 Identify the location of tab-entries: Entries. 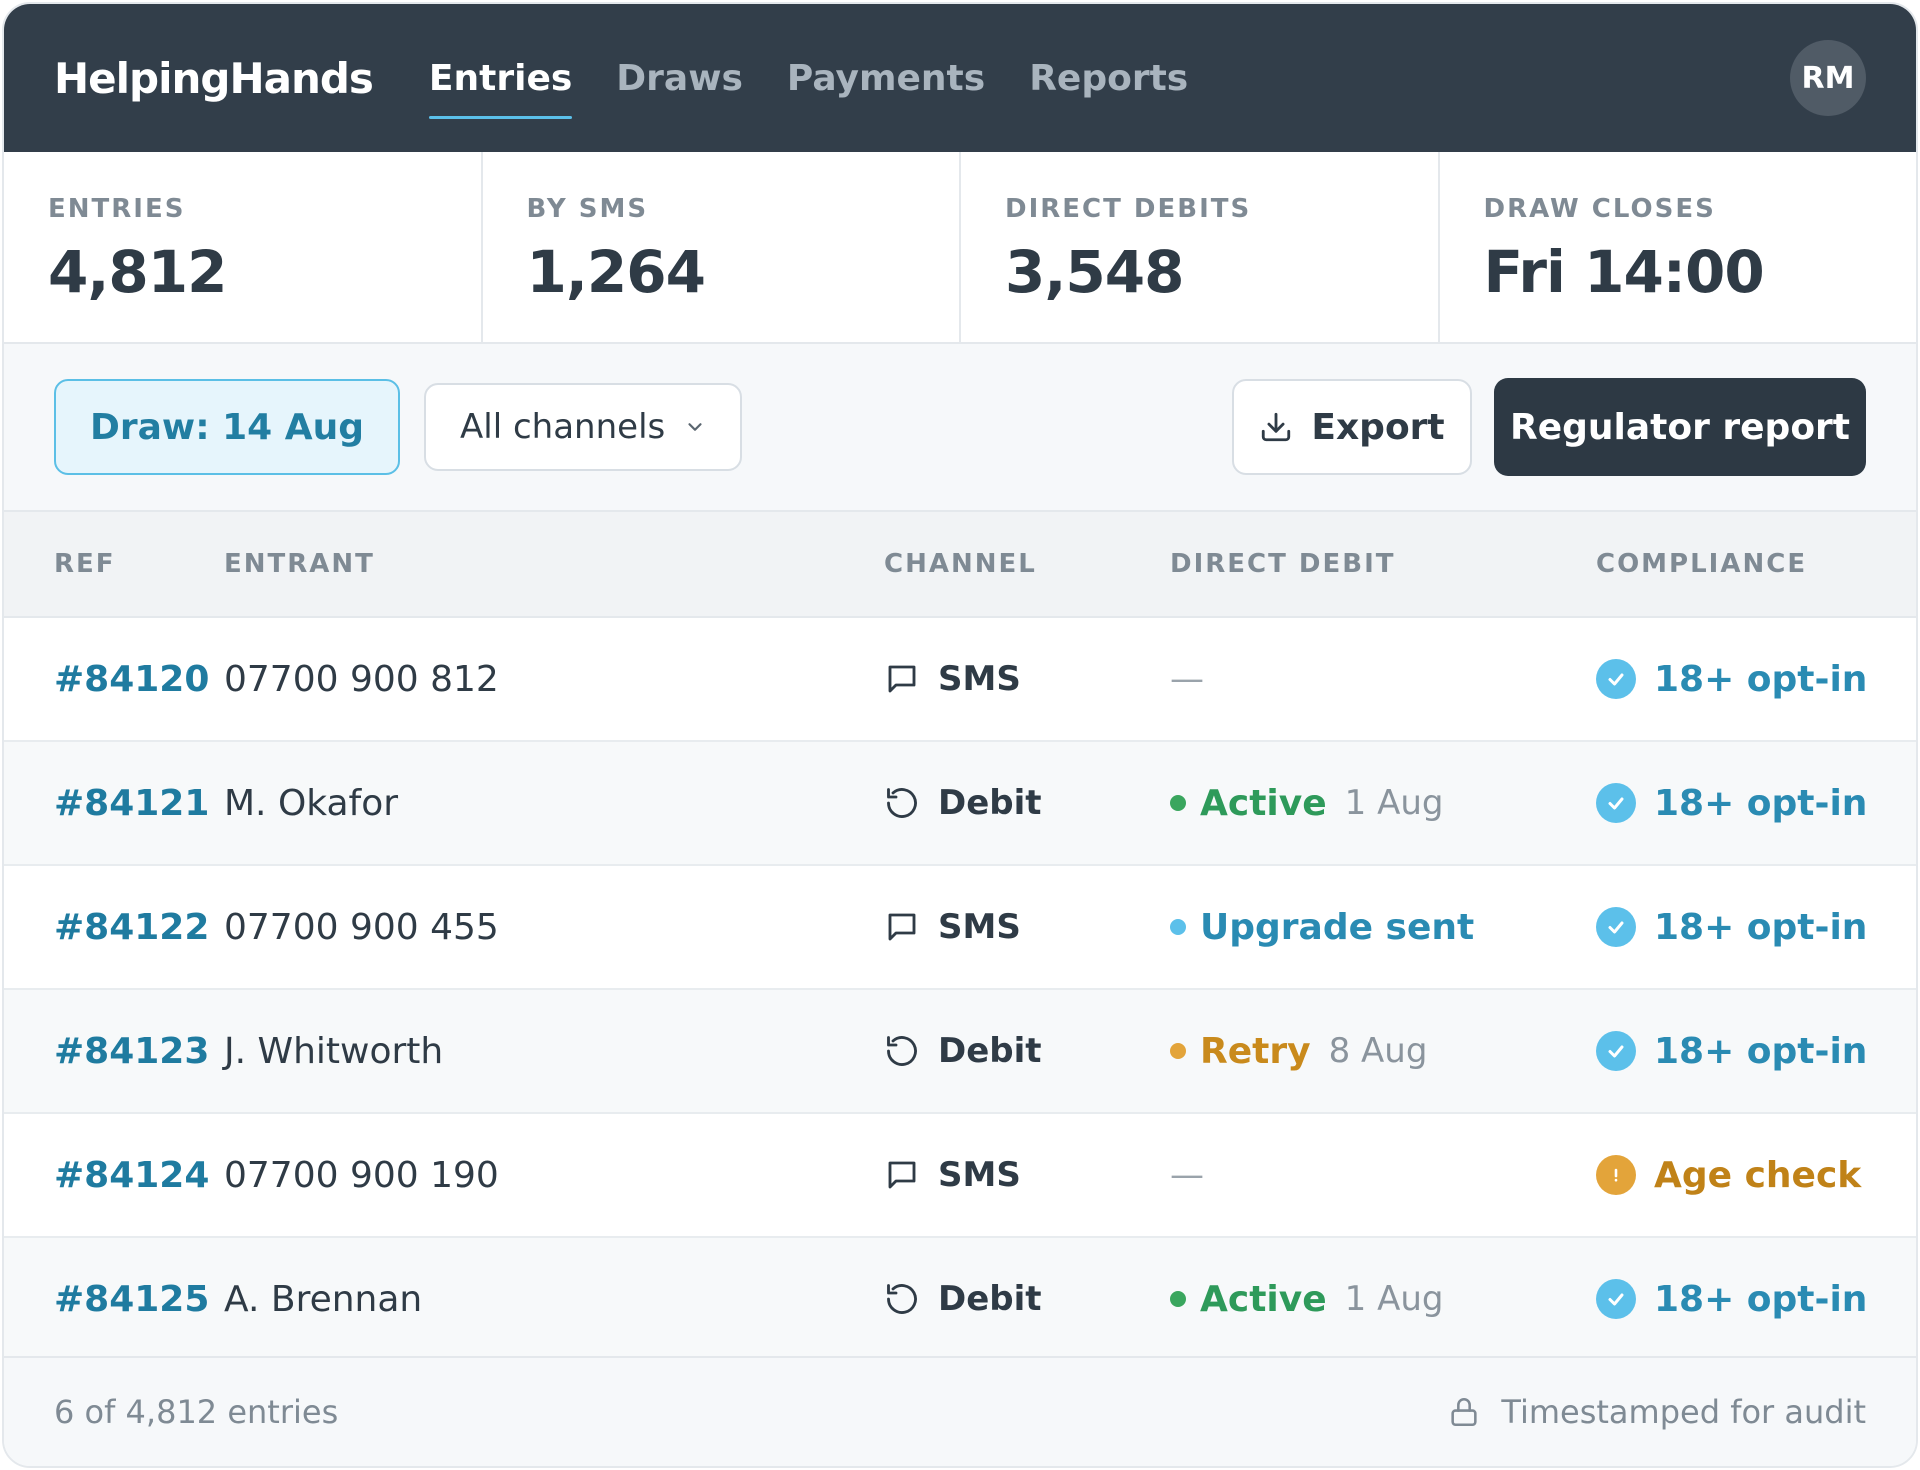
(500, 84).